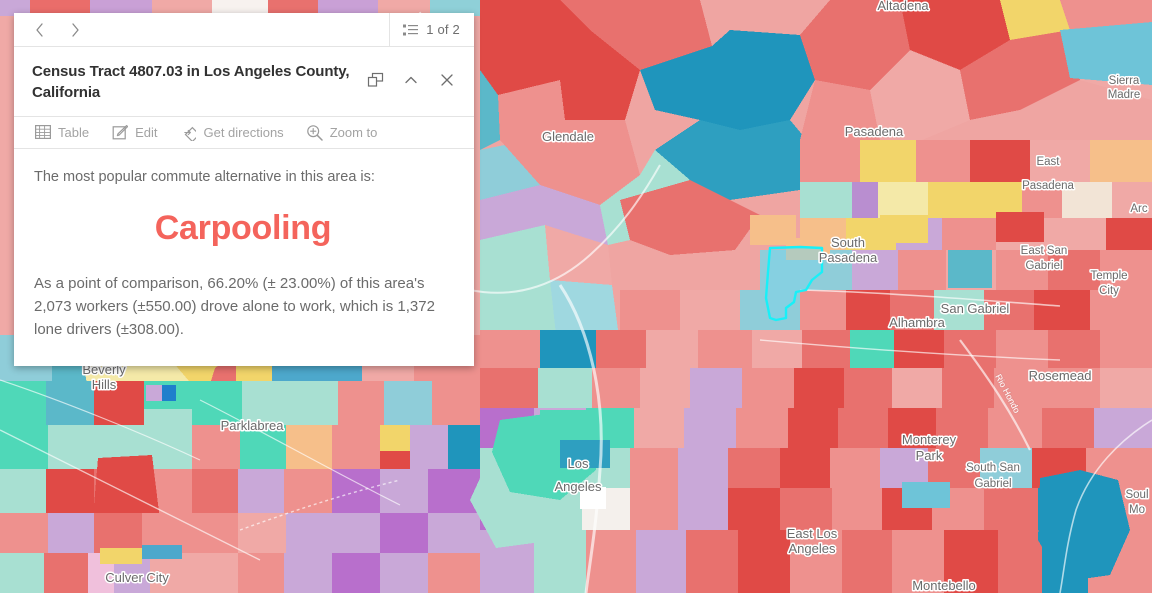  What do you see at coordinates (74, 132) in the screenshot?
I see `table-tool-label: Table` at bounding box center [74, 132].